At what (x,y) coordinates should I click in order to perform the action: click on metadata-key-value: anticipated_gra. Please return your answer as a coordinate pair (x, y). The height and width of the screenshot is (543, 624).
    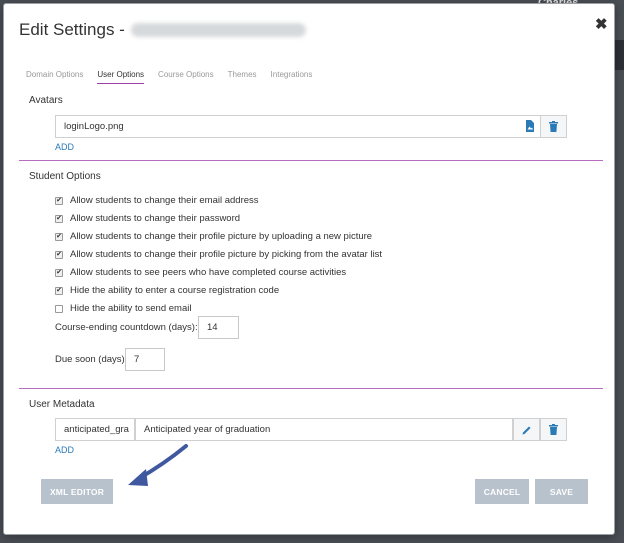
    Looking at the image, I should click on (96, 429).